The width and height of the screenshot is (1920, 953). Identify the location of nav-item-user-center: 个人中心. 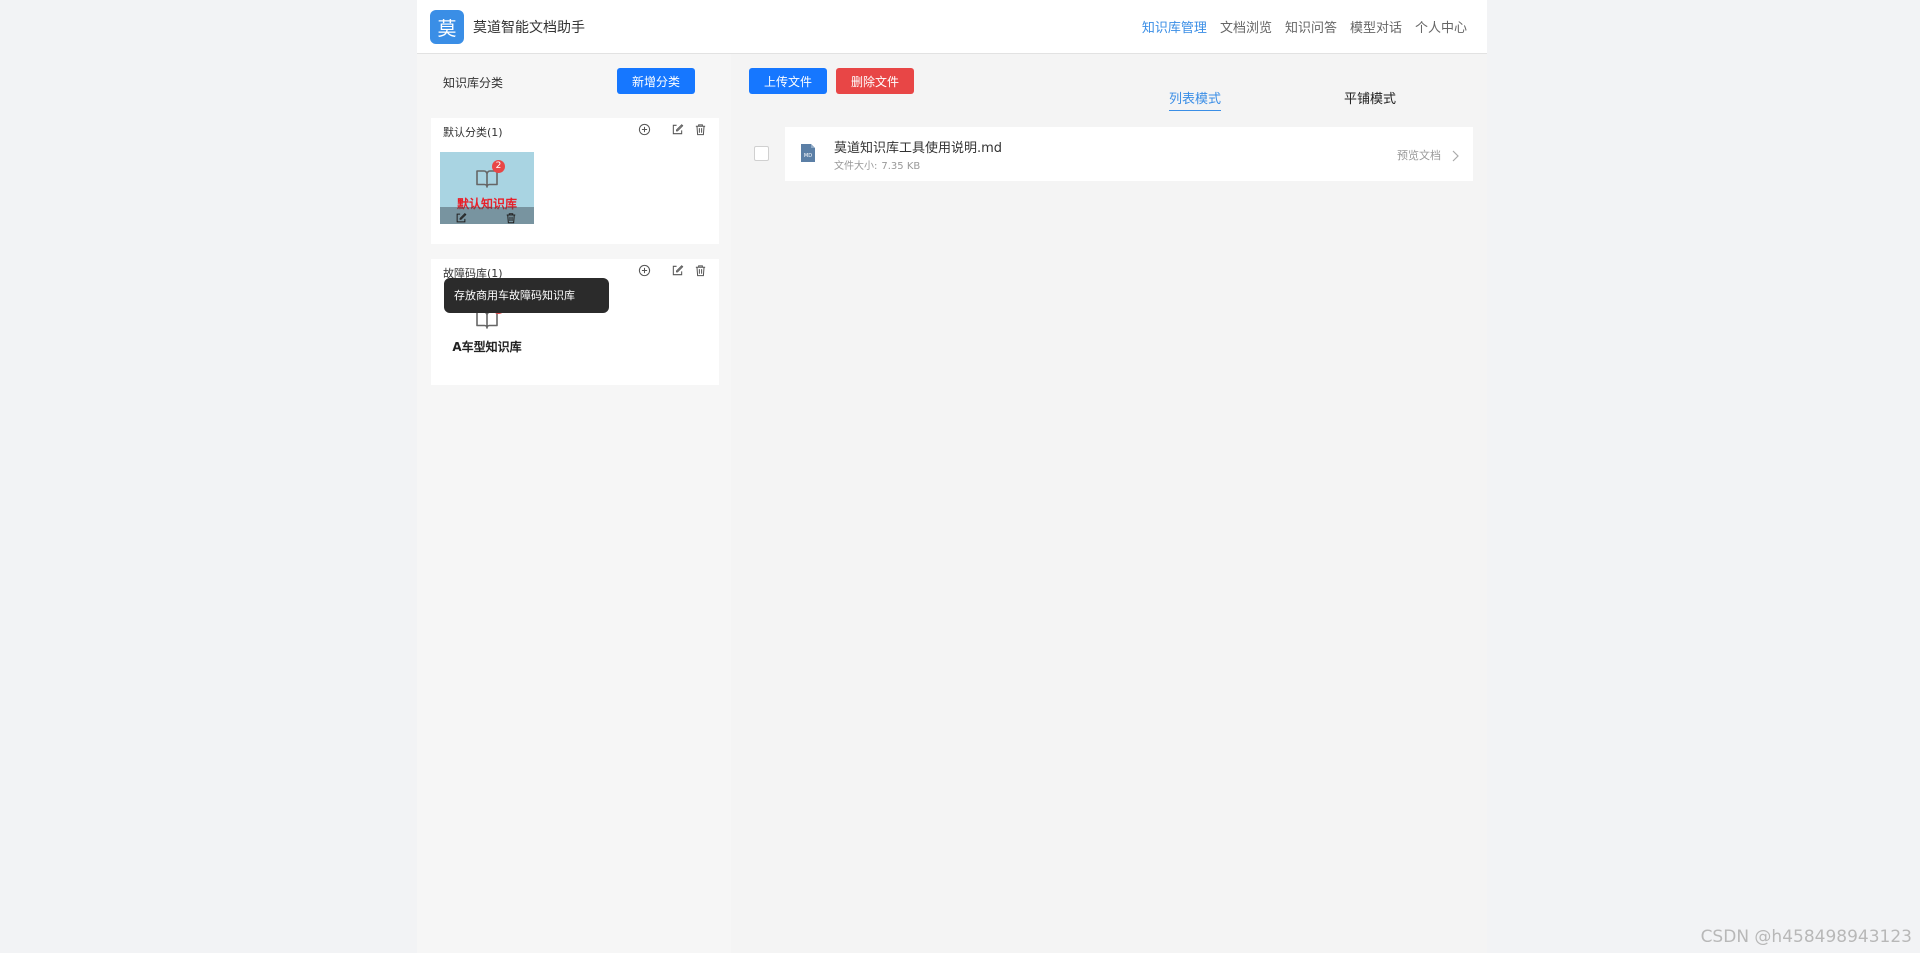
(1441, 26).